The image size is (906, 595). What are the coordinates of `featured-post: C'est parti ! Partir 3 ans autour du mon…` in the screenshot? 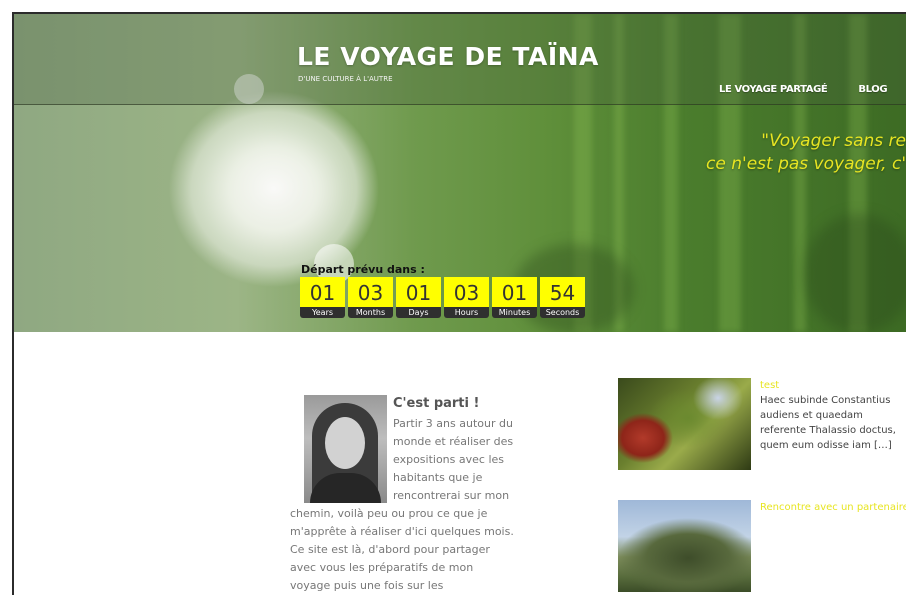 It's located at (402, 495).